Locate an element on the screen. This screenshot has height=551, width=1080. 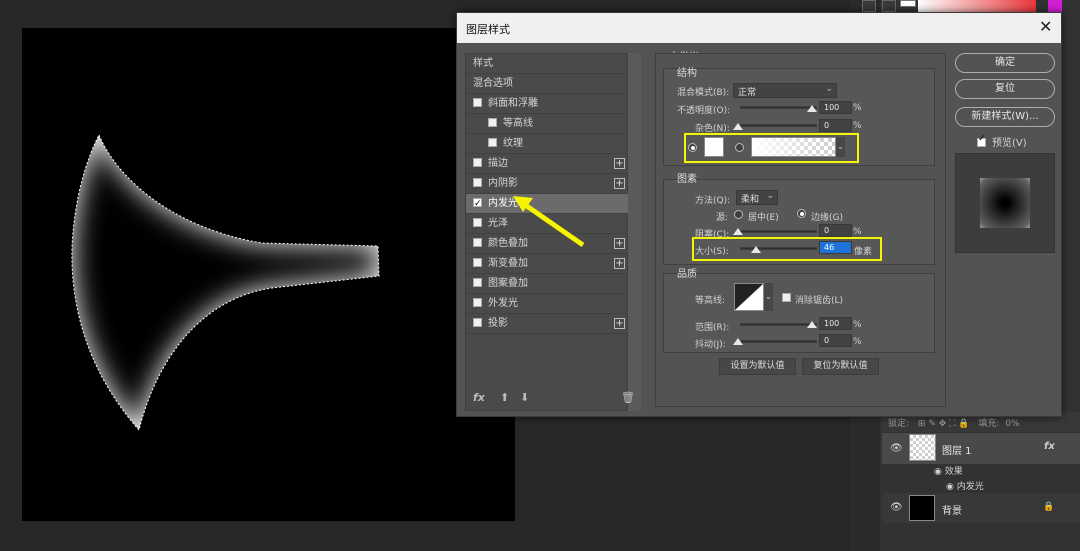
source-edge-radio is located at coordinates (801, 213).